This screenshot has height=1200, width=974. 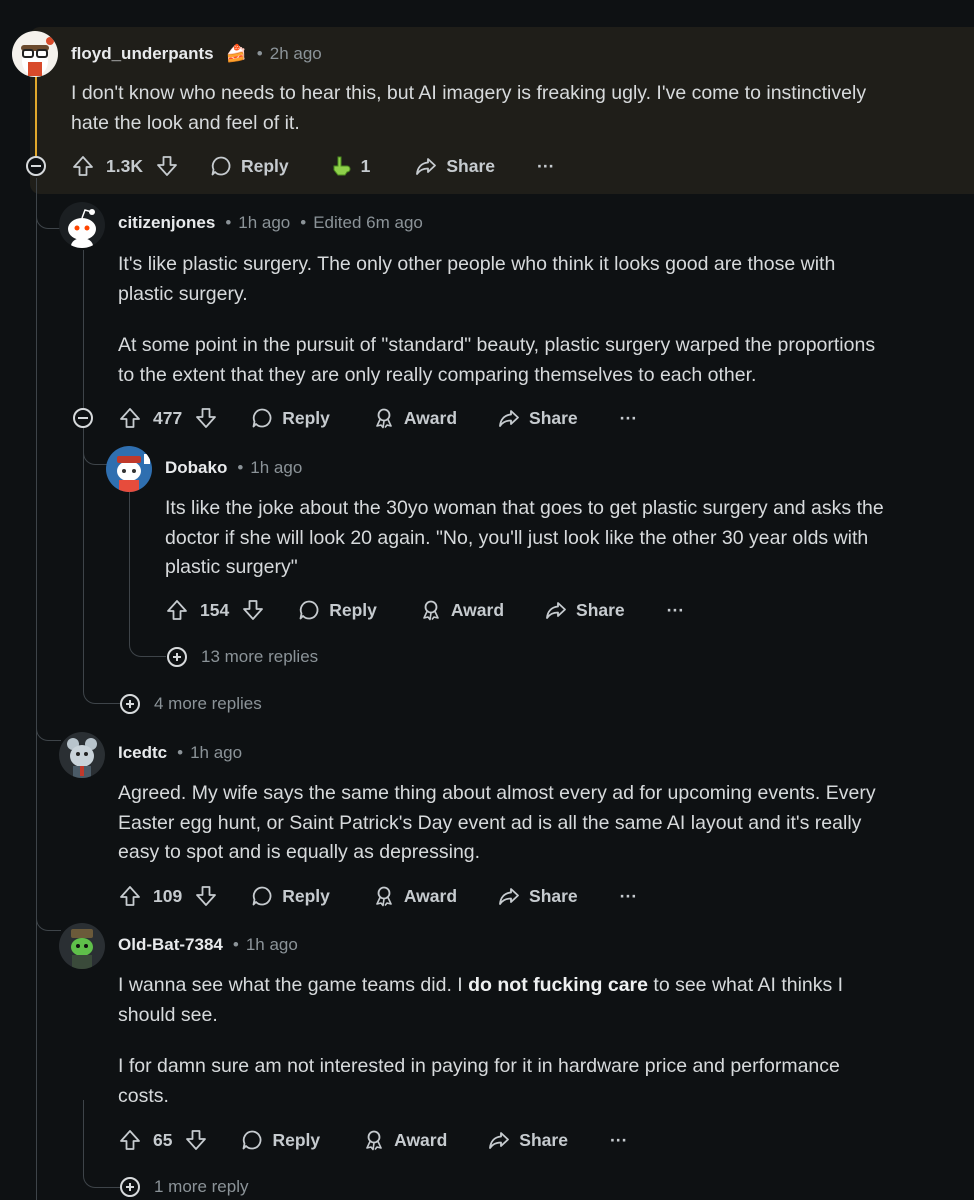 I want to click on more-replies-link: 4 more replies, so click(x=191, y=704).